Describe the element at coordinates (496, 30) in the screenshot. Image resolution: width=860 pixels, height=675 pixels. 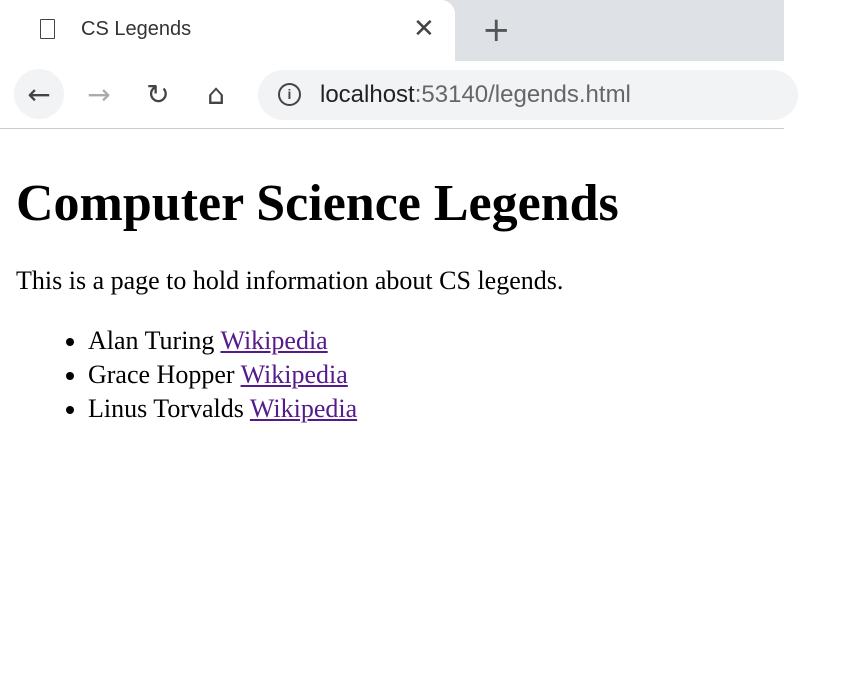
I see `plus-icon: +` at that location.